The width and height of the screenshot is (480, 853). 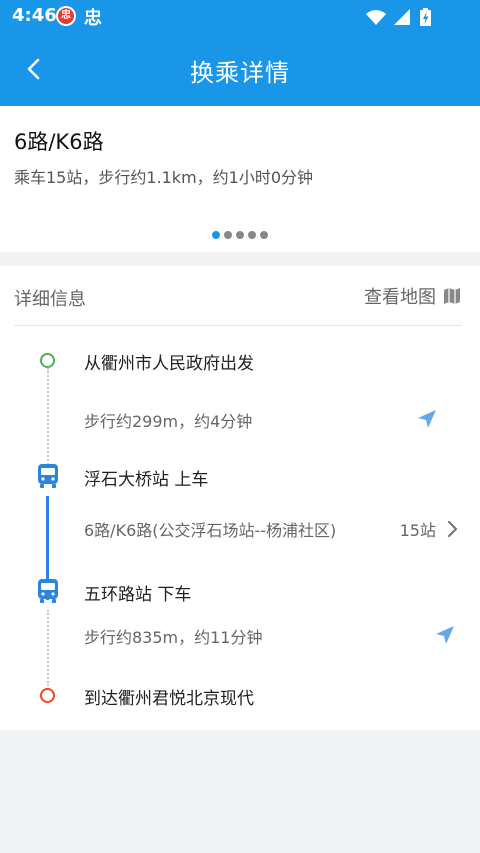 I want to click on walk-step-text: 步行约299m，约4分钟, so click(x=168, y=421).